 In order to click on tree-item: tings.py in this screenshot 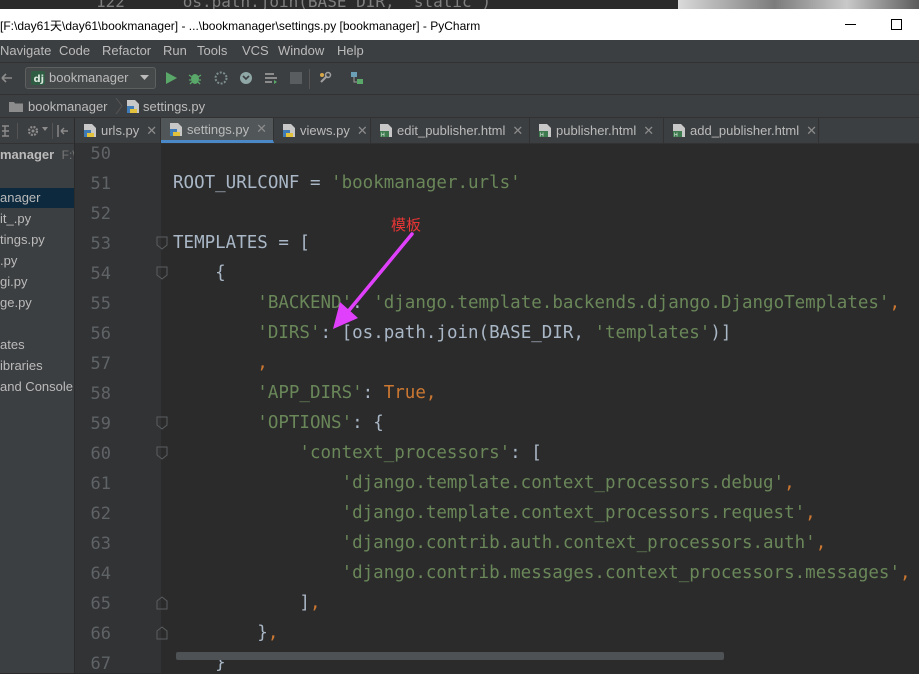, I will do `click(37, 240)`.